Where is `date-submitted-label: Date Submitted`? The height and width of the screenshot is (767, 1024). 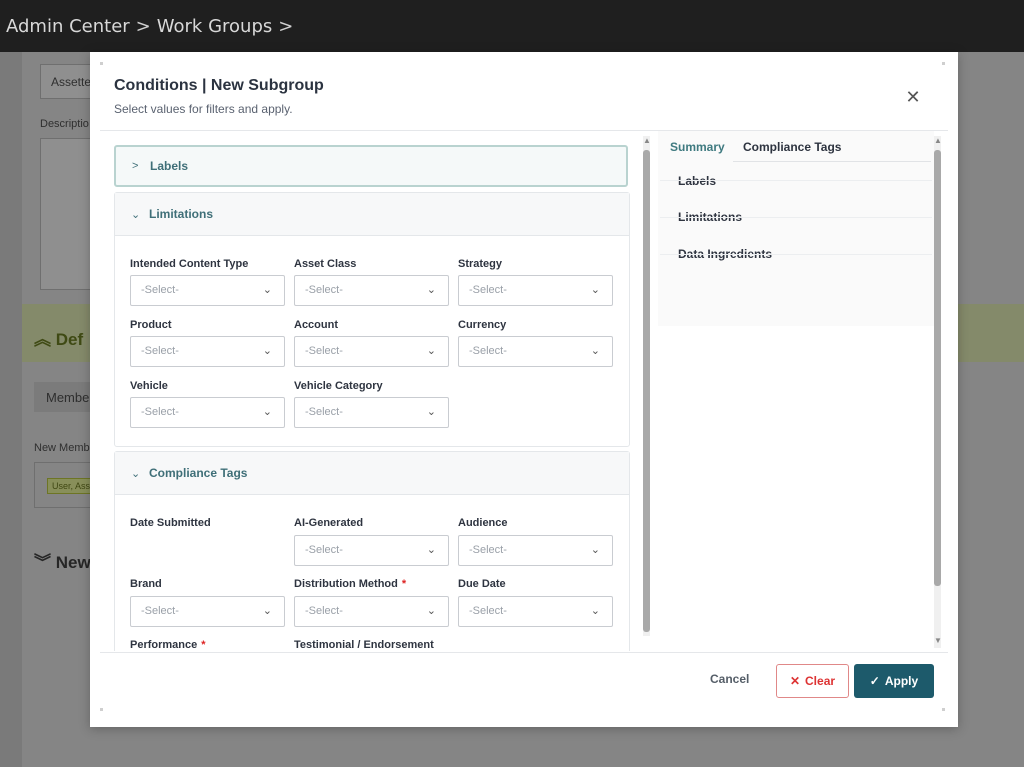 date-submitted-label: Date Submitted is located at coordinates (170, 523).